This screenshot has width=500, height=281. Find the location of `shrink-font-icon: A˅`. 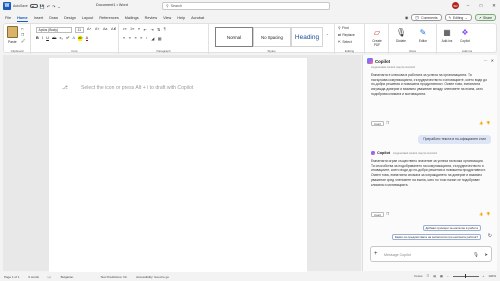

shrink-font-icon: A˅ is located at coordinates (97, 29).